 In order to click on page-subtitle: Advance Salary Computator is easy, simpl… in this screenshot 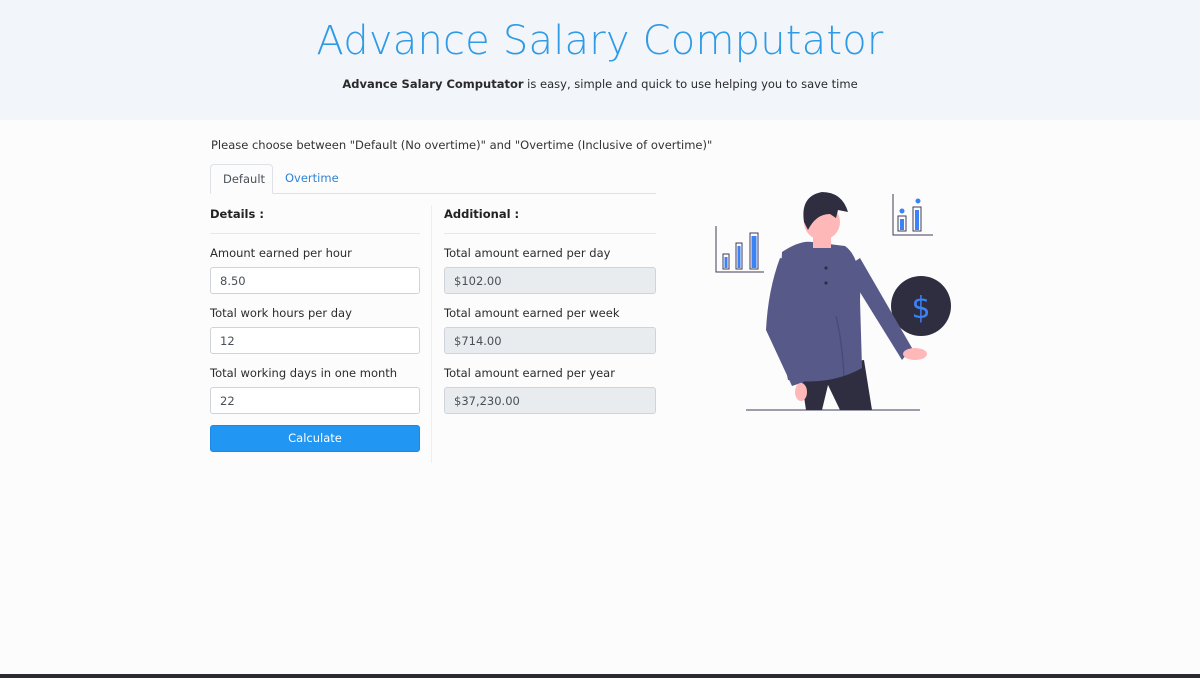, I will do `click(600, 84)`.